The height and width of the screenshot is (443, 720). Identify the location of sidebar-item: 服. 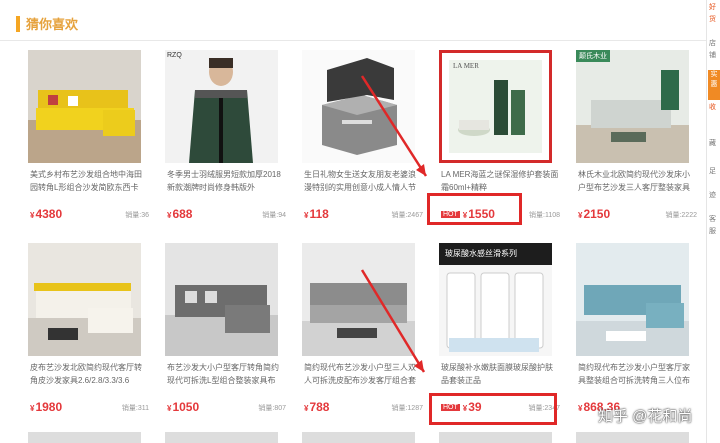
(714, 232).